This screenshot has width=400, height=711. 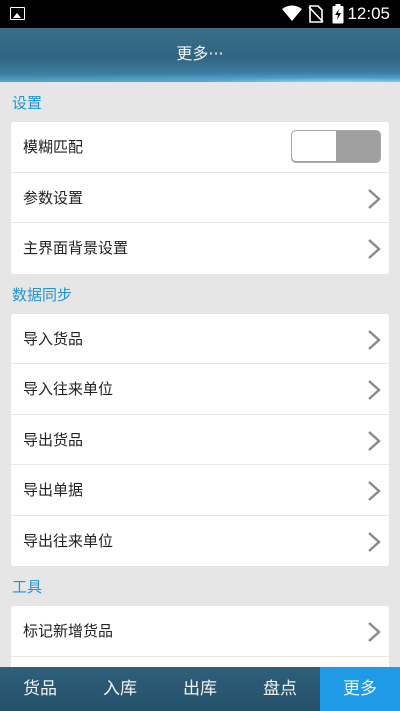 What do you see at coordinates (200, 248) in the screenshot?
I see `background-settings-row: 主界面背景设置` at bounding box center [200, 248].